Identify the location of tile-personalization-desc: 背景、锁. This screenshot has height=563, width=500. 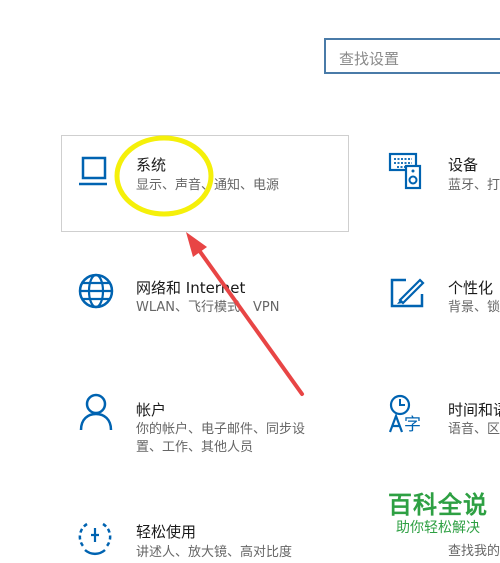
(474, 307).